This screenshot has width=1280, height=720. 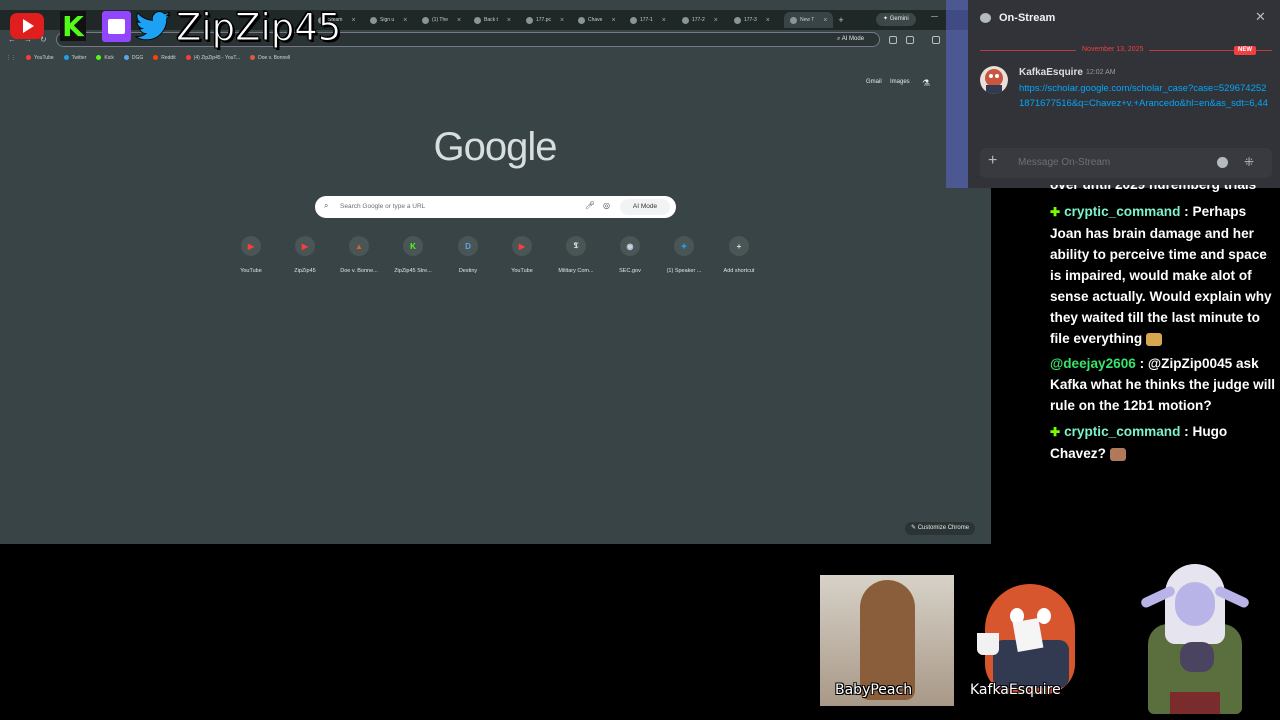 What do you see at coordinates (133, 58) in the screenshot?
I see `bookmark-item: DGG` at bounding box center [133, 58].